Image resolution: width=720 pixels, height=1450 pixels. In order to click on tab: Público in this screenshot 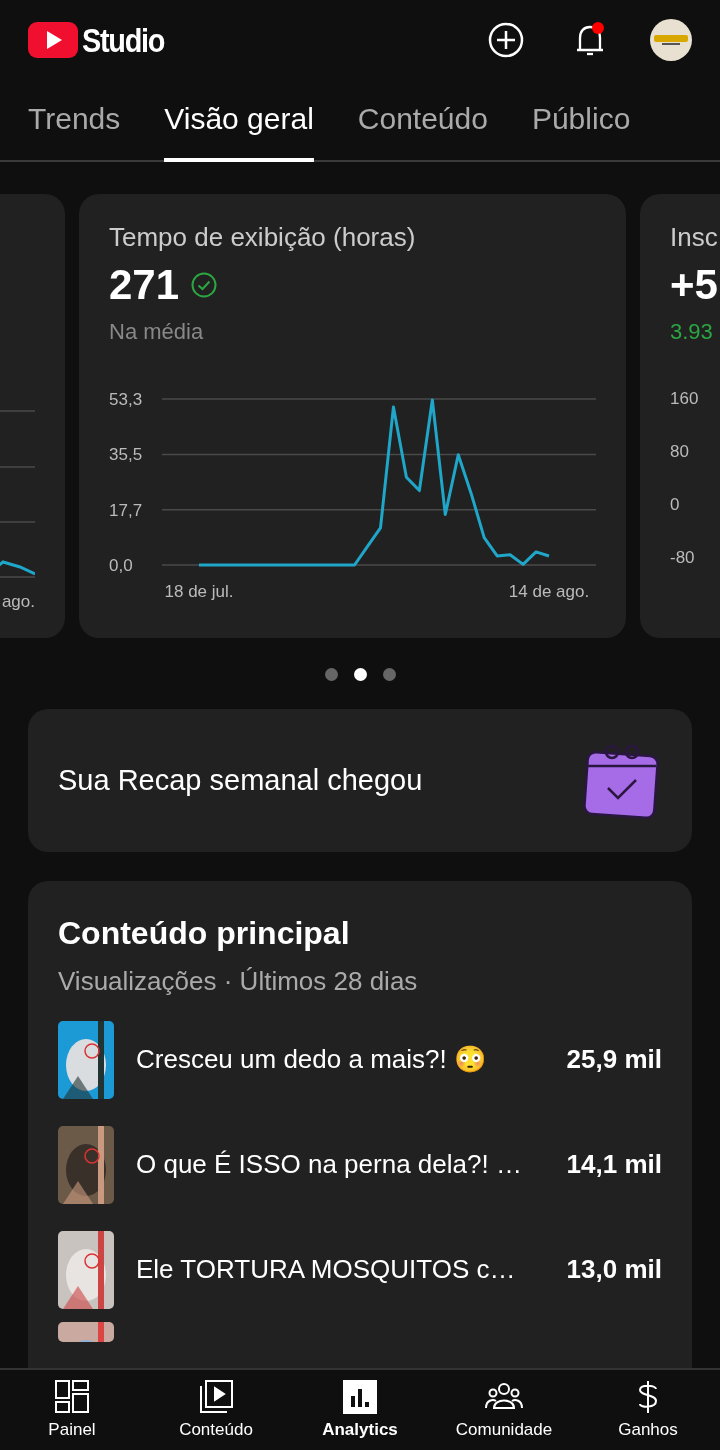, I will do `click(581, 121)`.